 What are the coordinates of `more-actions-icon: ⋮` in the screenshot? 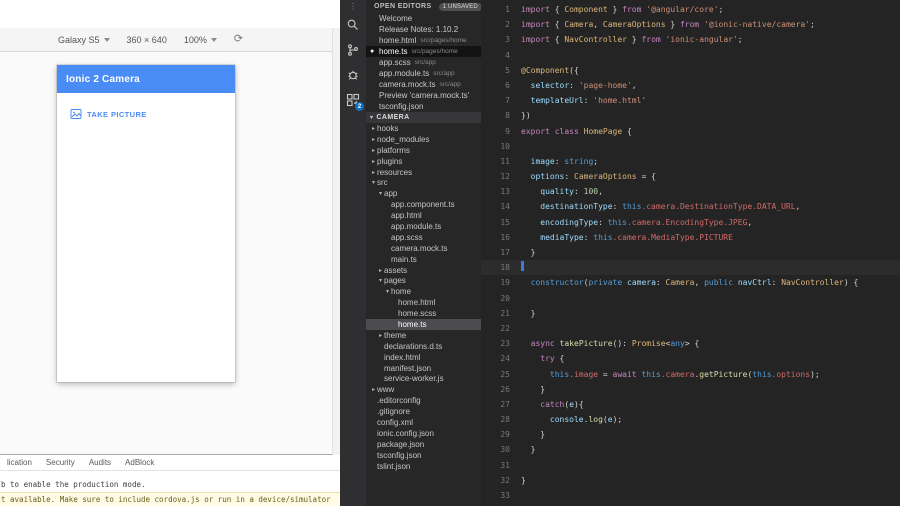 It's located at (353, 6).